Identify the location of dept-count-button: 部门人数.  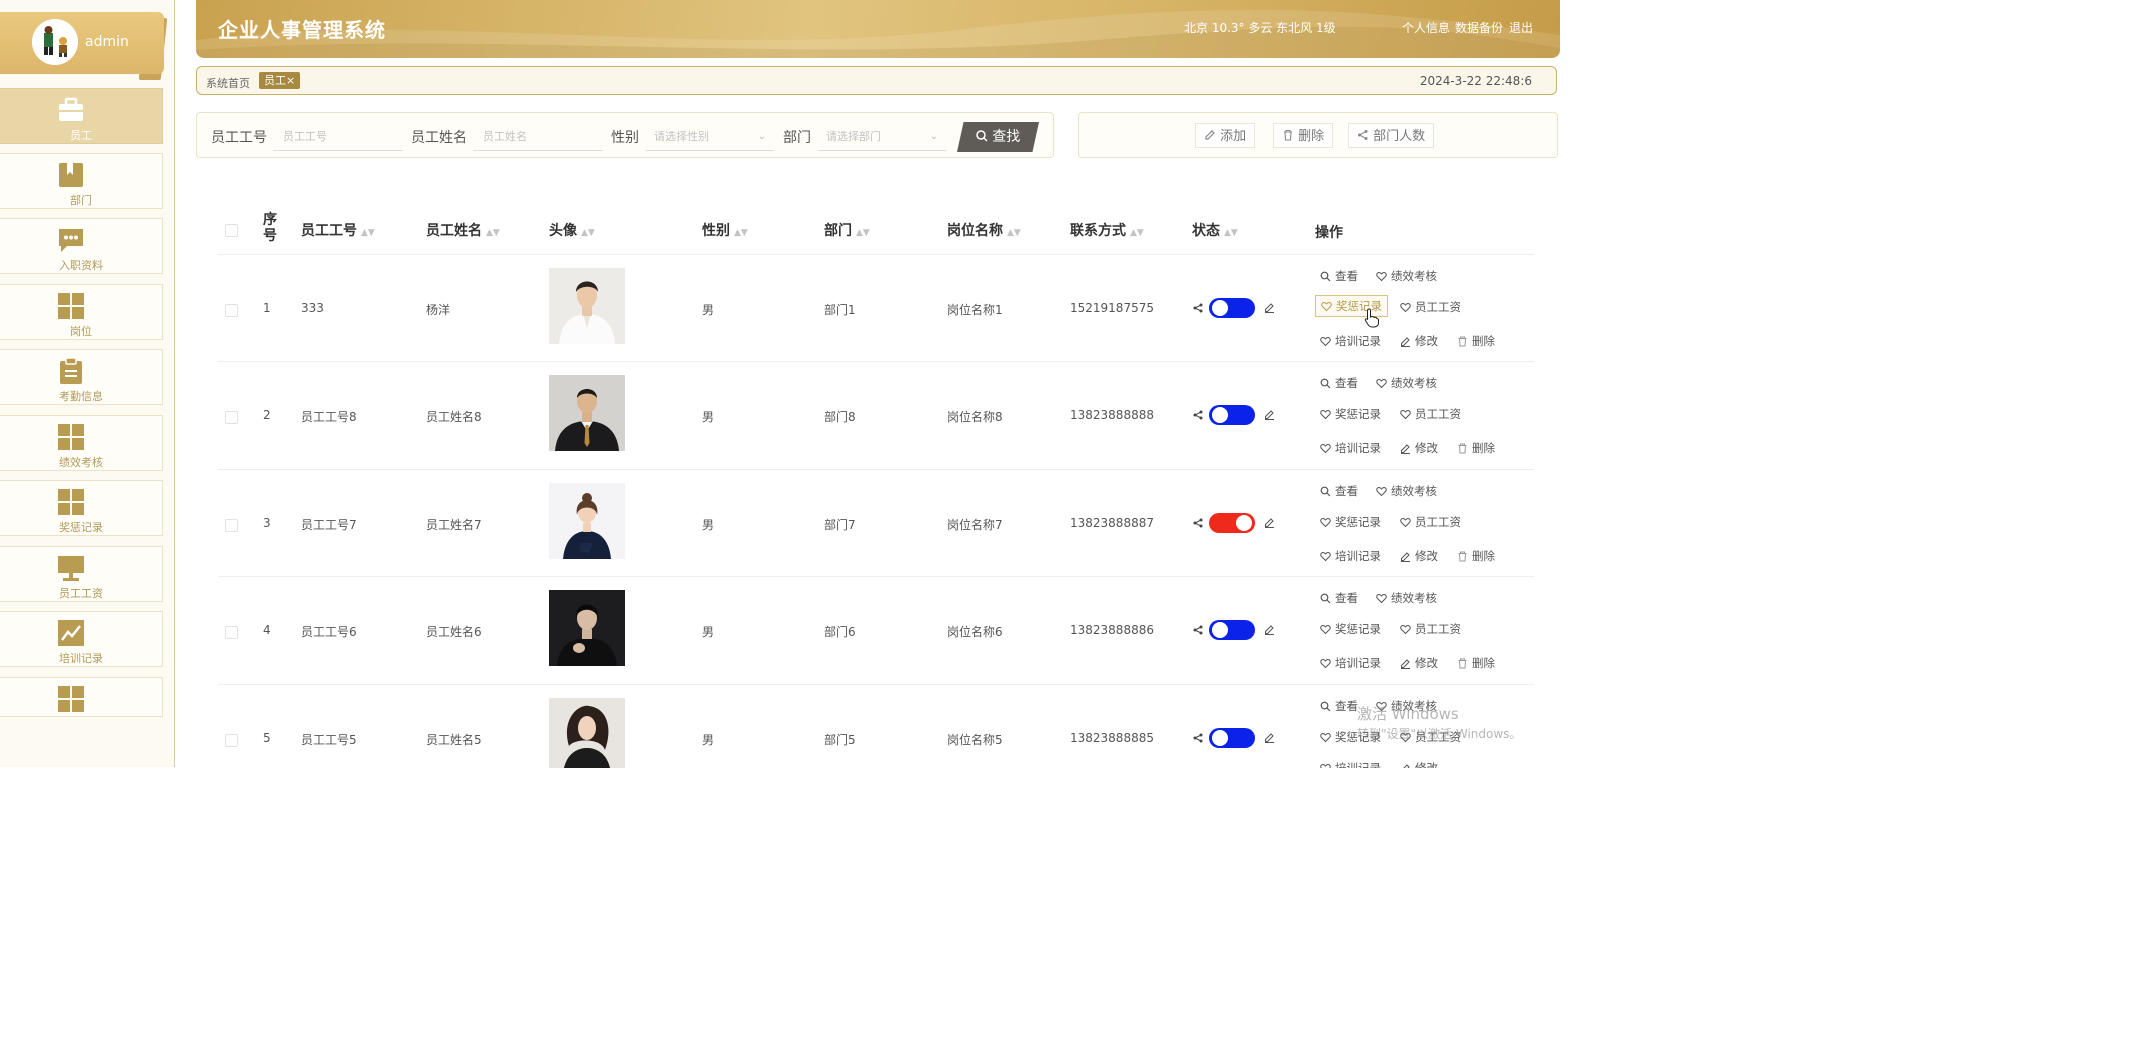
(1391, 135).